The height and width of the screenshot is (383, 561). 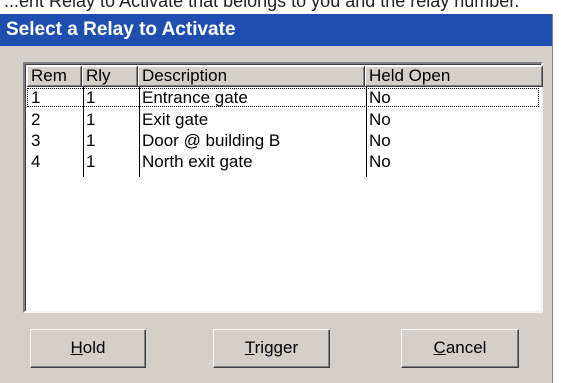 I want to click on cell-rem: 1, so click(x=36, y=97).